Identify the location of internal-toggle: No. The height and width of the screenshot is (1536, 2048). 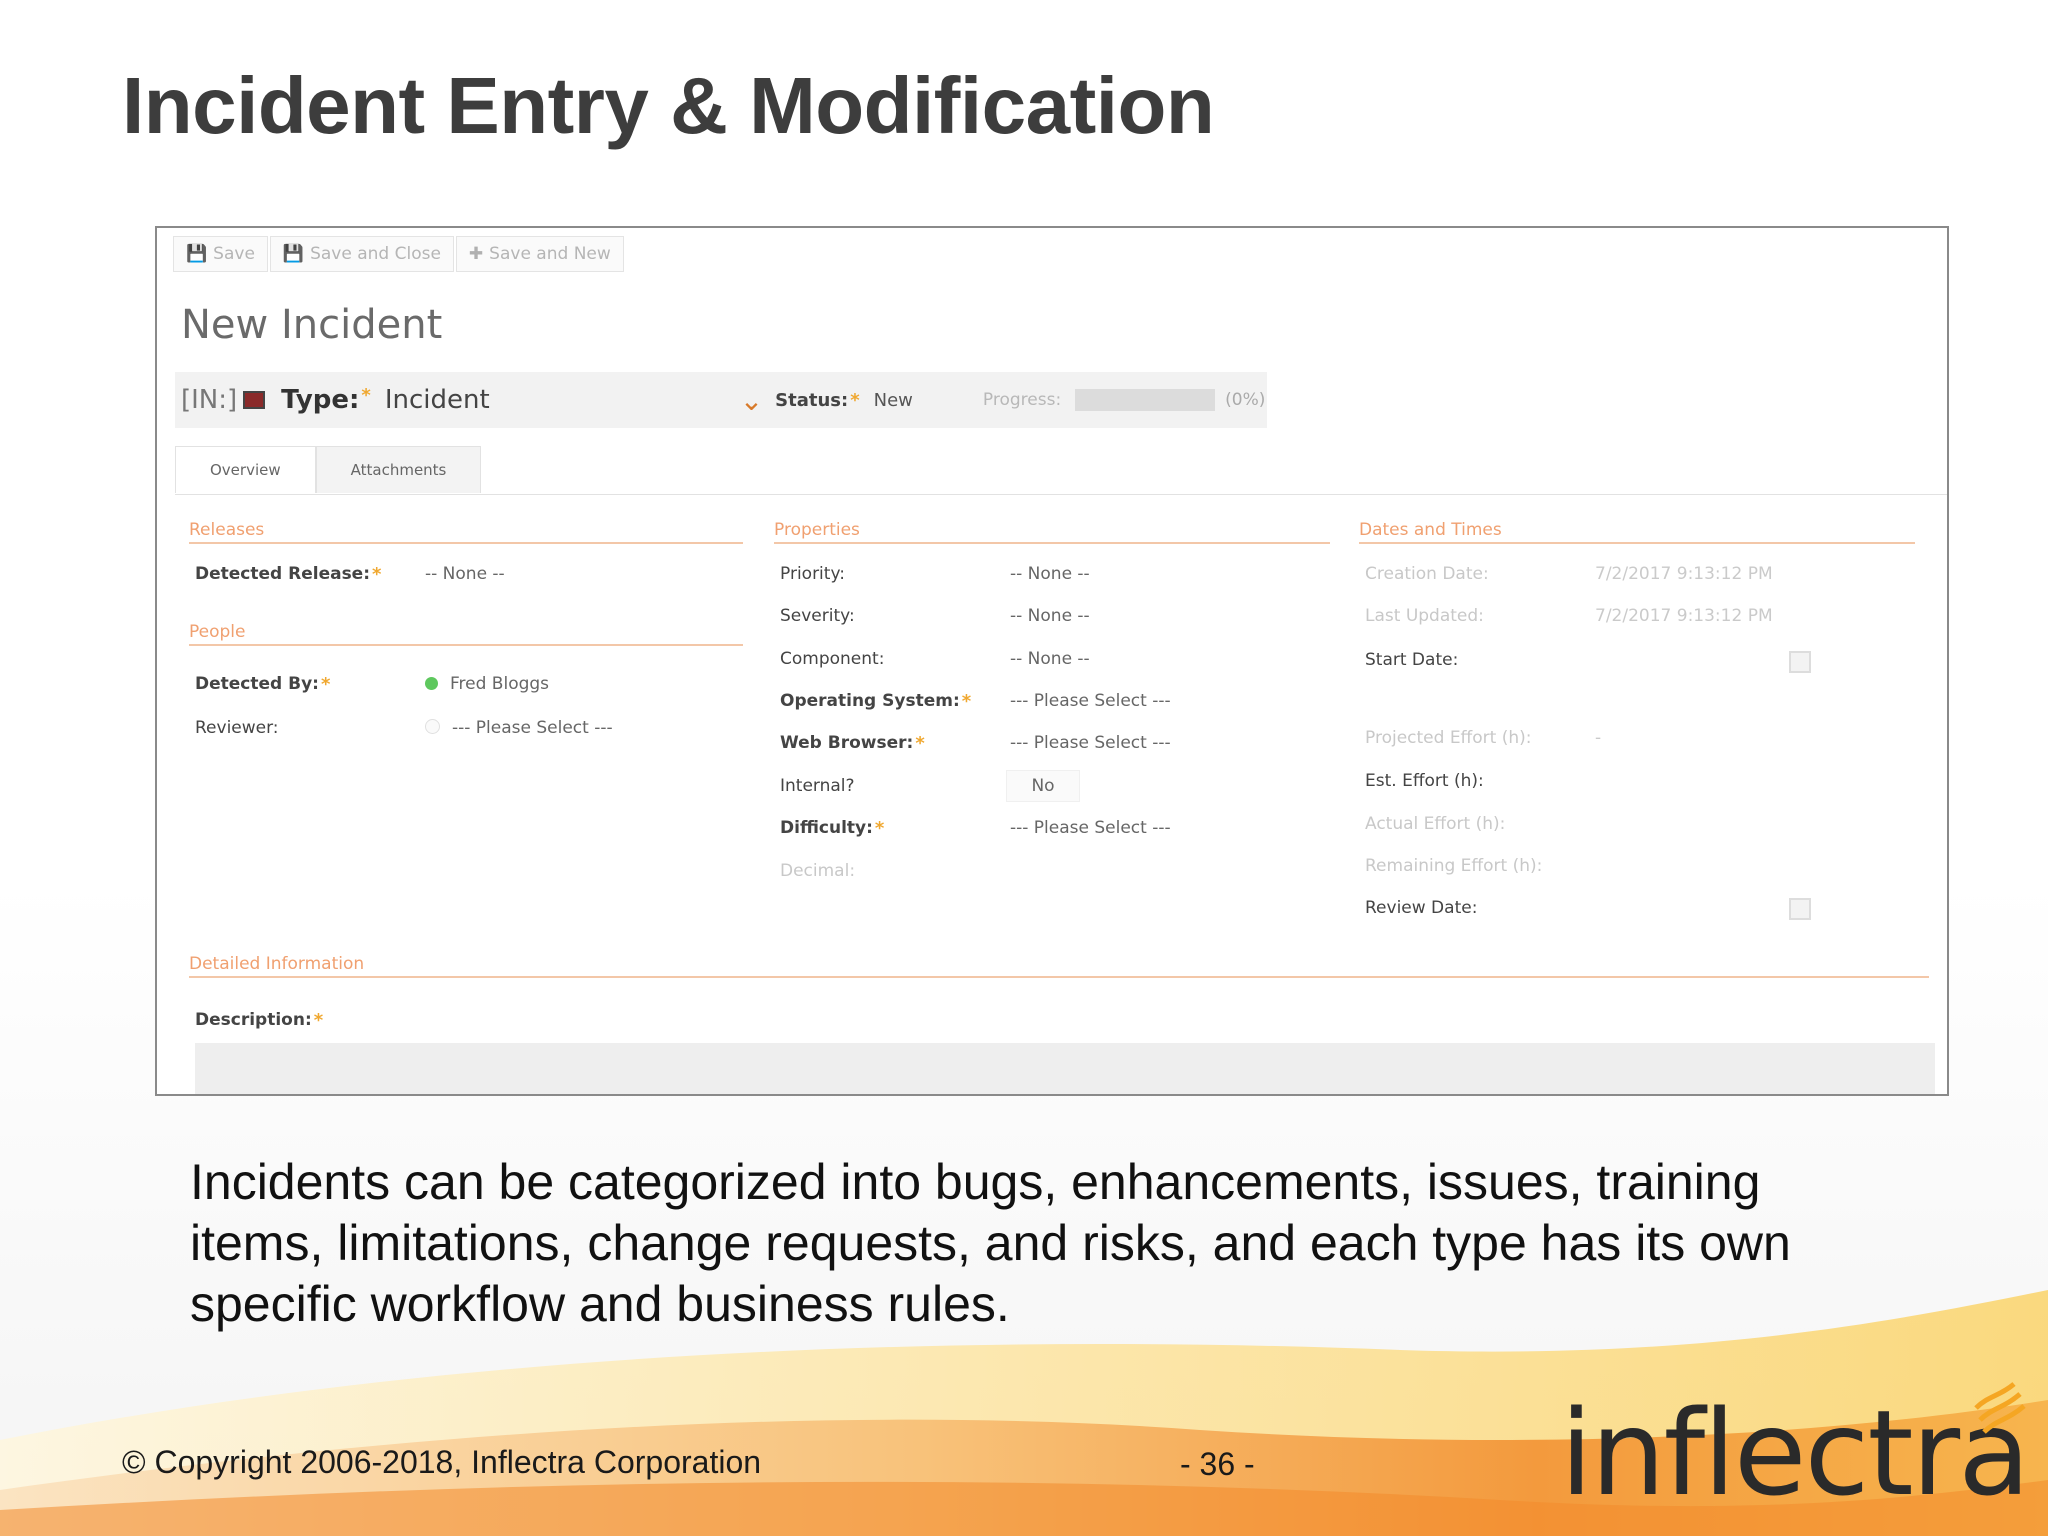
(1043, 786).